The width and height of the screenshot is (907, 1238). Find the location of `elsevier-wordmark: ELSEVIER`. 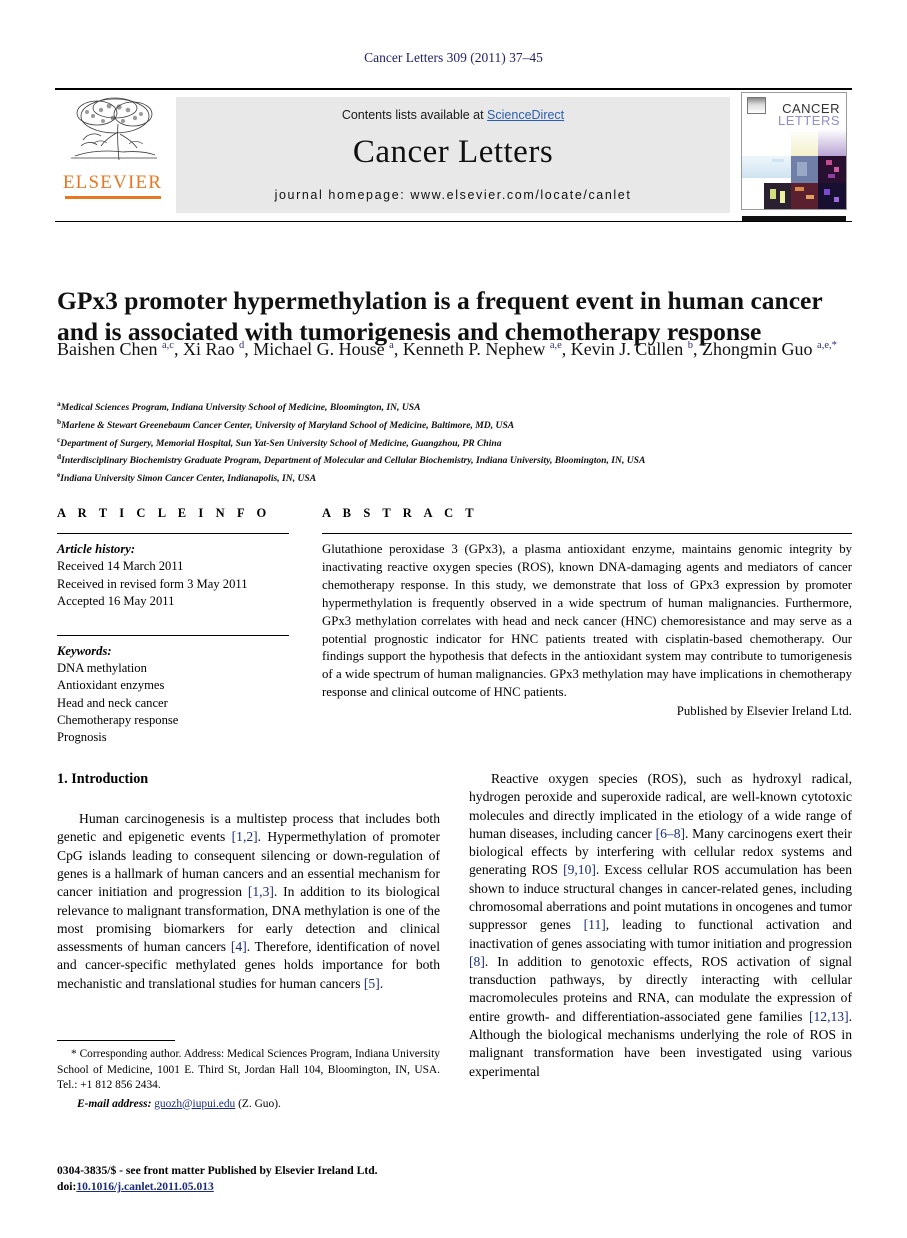

elsevier-wordmark: ELSEVIER is located at coordinates (112, 182).